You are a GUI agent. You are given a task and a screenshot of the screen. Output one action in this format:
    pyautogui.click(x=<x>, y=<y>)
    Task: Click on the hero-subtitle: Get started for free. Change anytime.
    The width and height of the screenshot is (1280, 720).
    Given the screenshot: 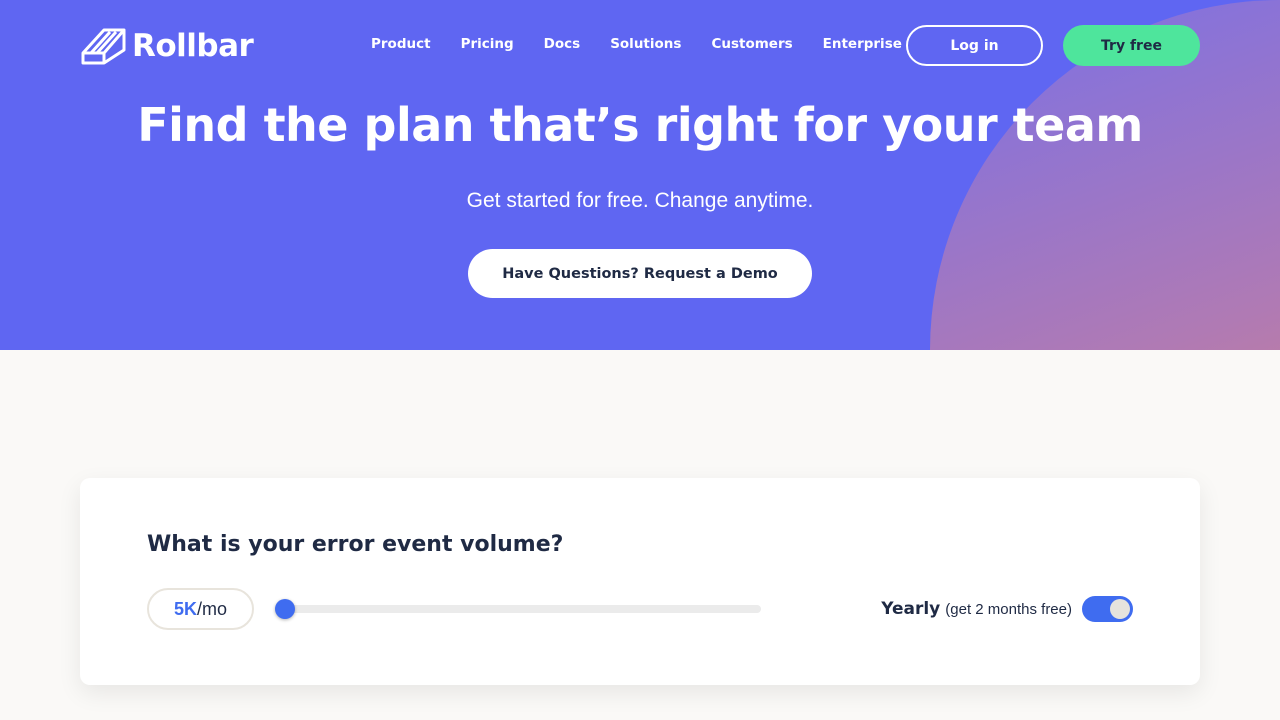 What is the action you would take?
    pyautogui.click(x=640, y=200)
    